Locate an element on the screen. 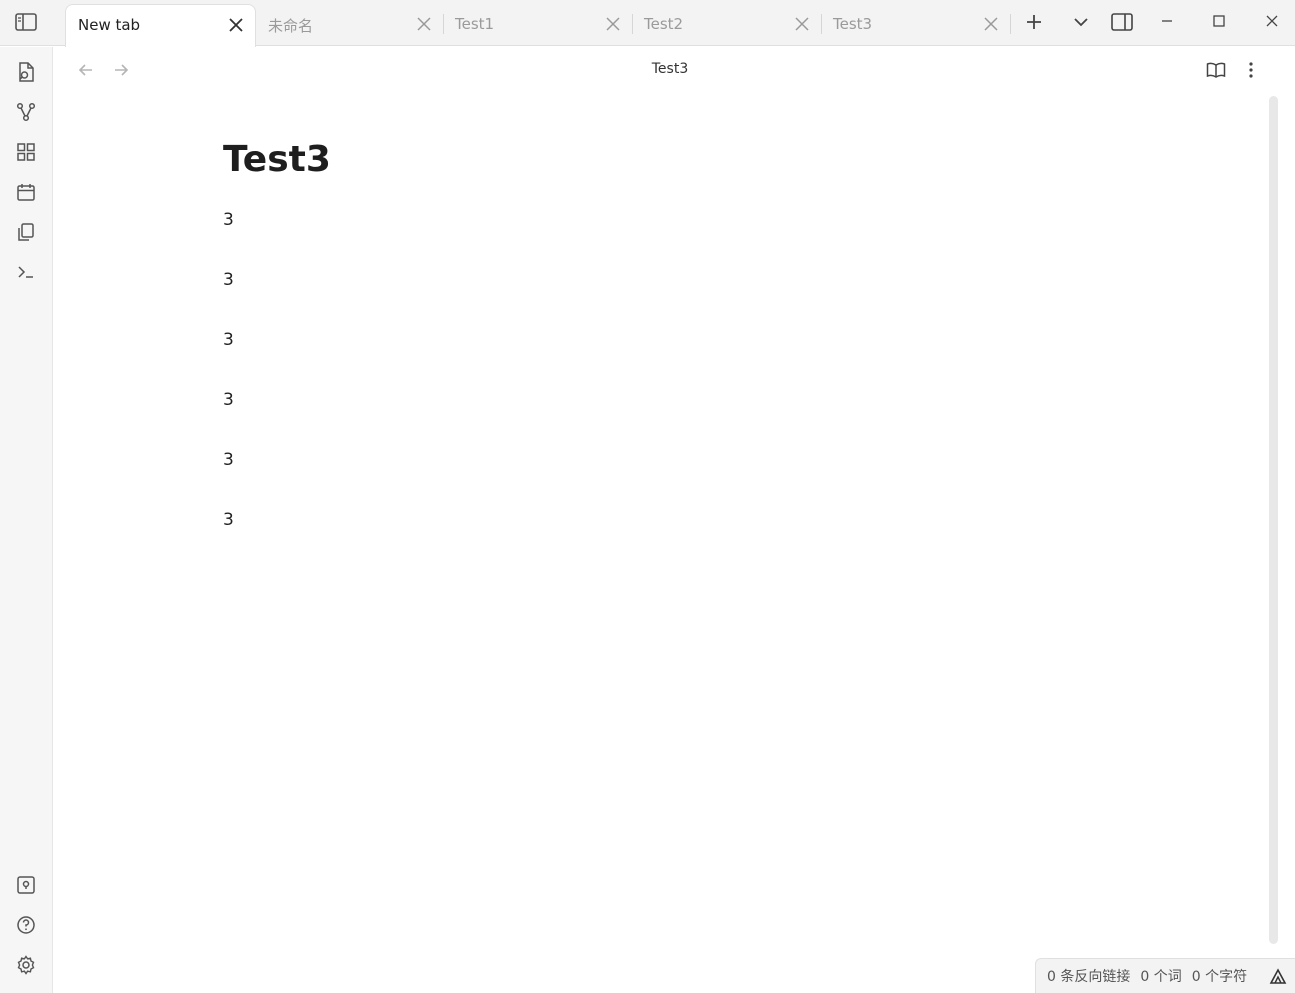 The image size is (1295, 993). minimize-icon is located at coordinates (1167, 21).